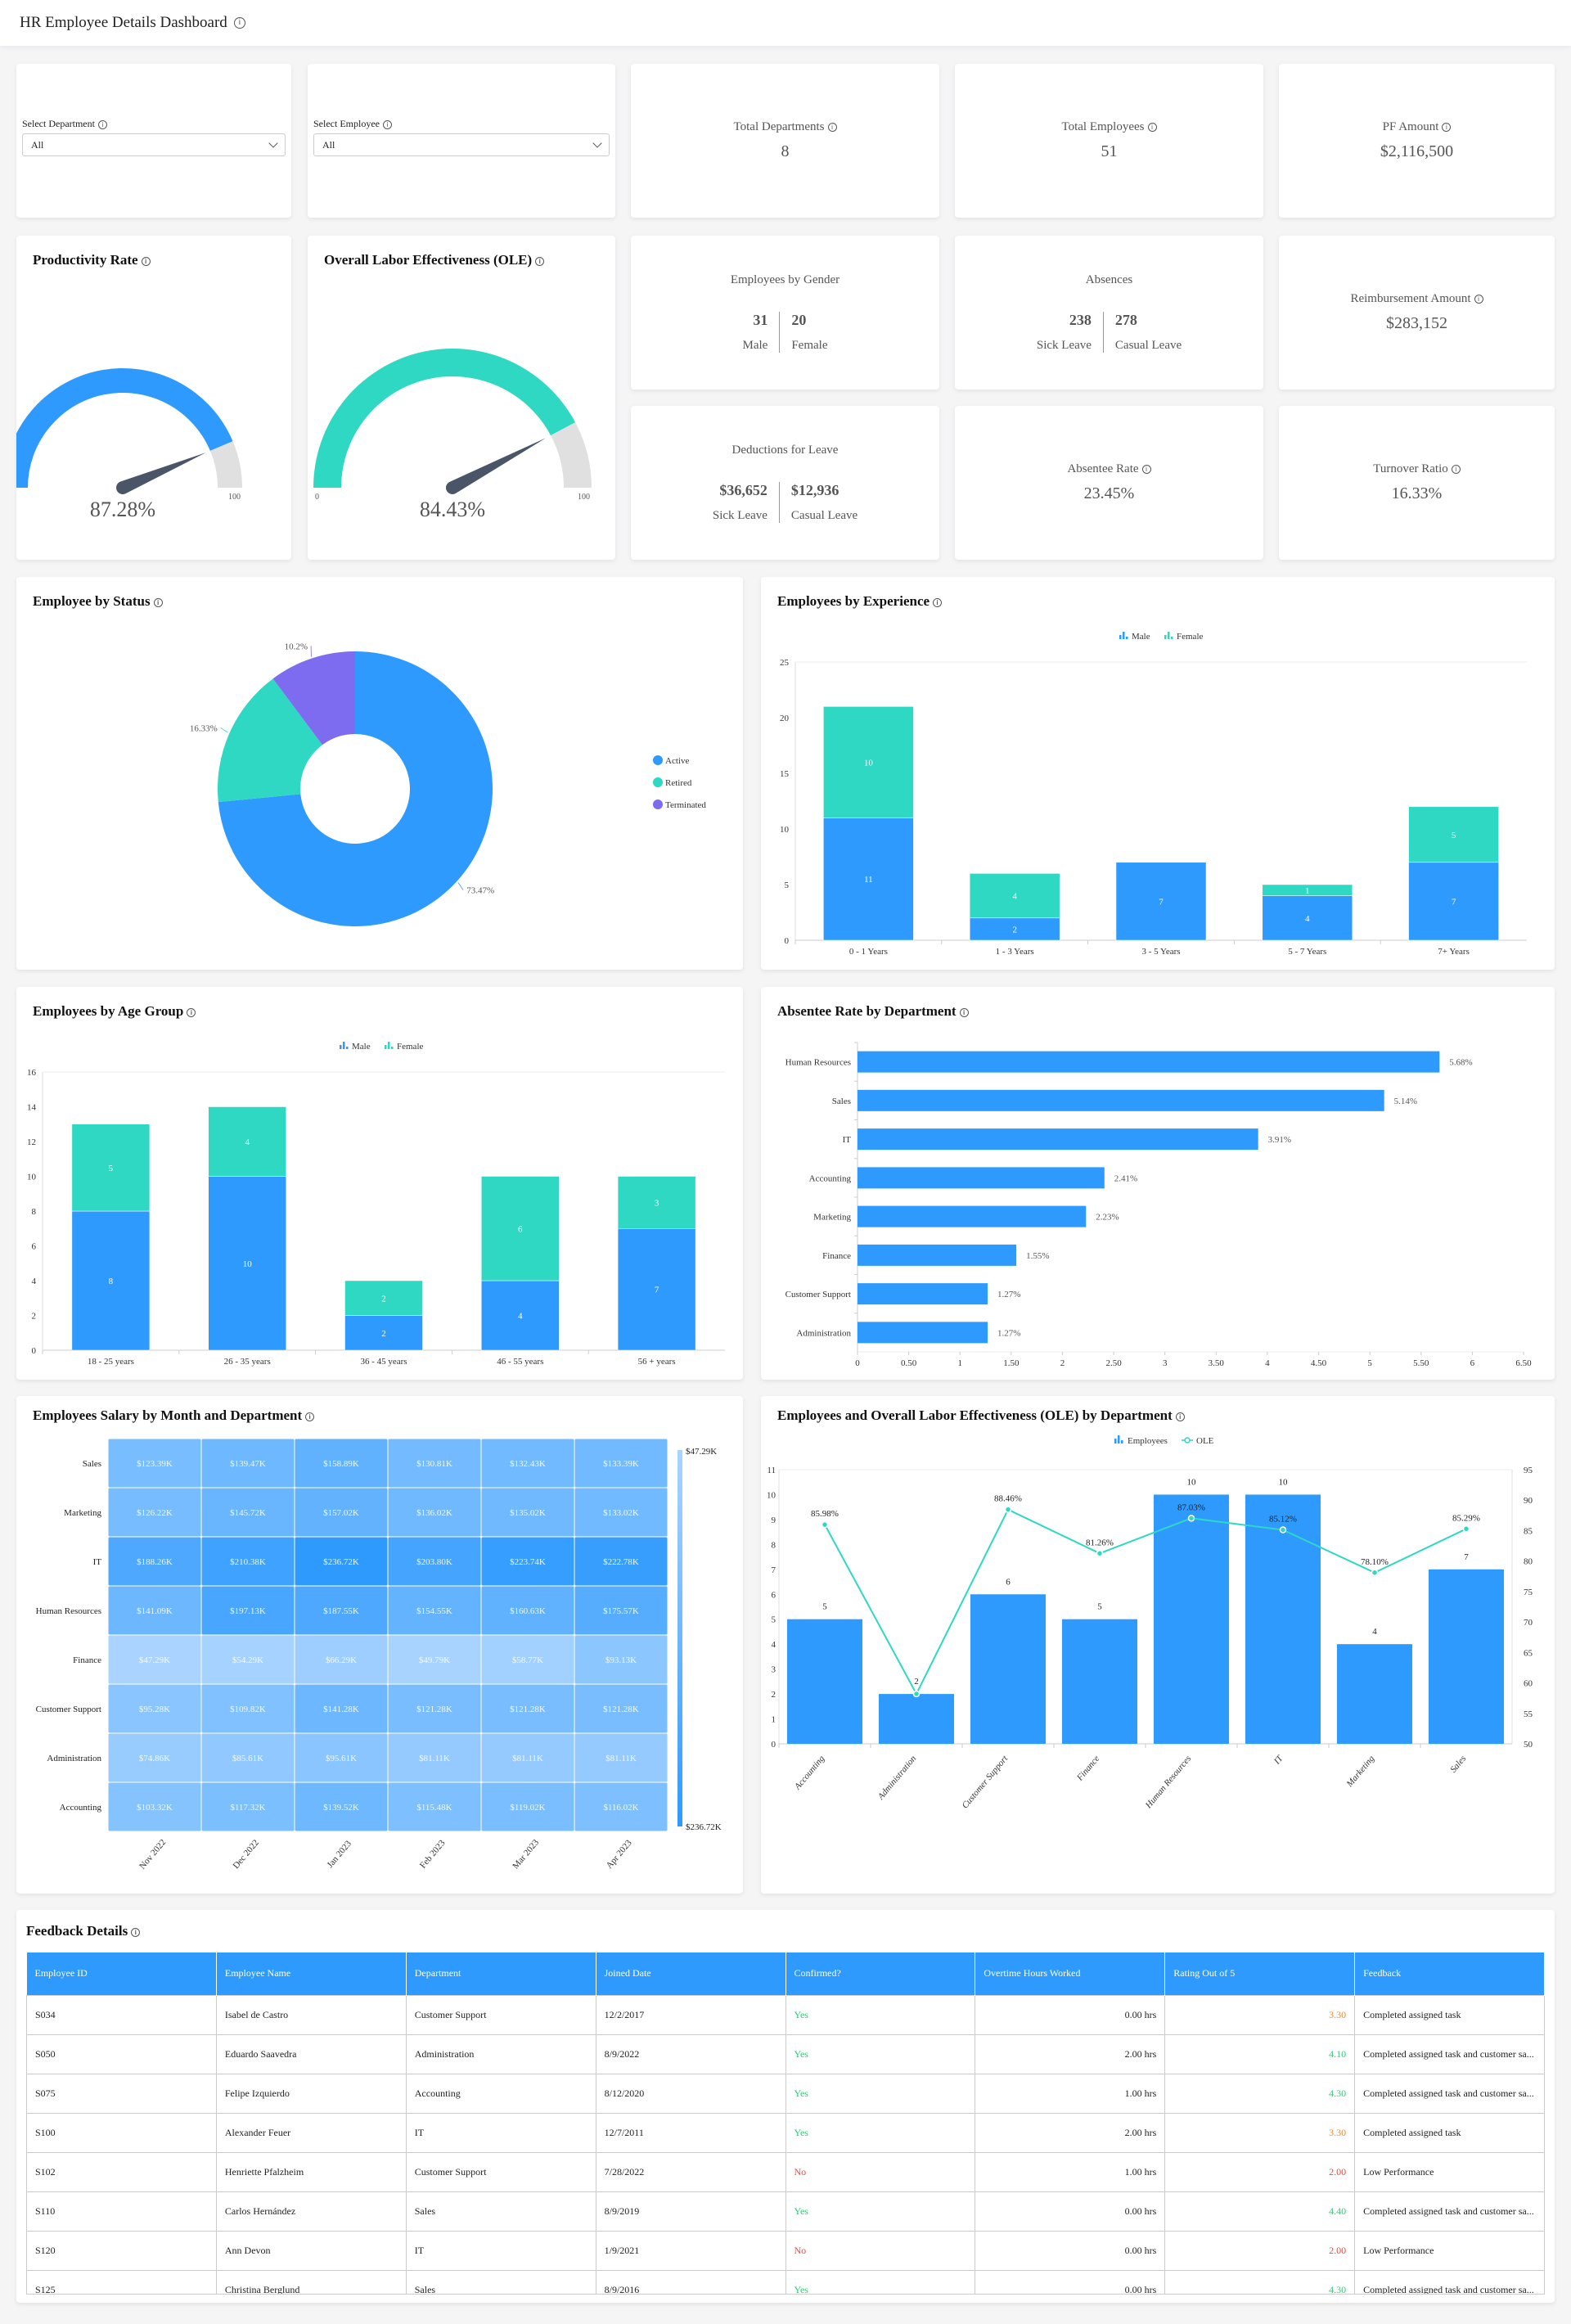  Describe the element at coordinates (121, 2282) in the screenshot. I see `cell-employee-id: S125` at that location.